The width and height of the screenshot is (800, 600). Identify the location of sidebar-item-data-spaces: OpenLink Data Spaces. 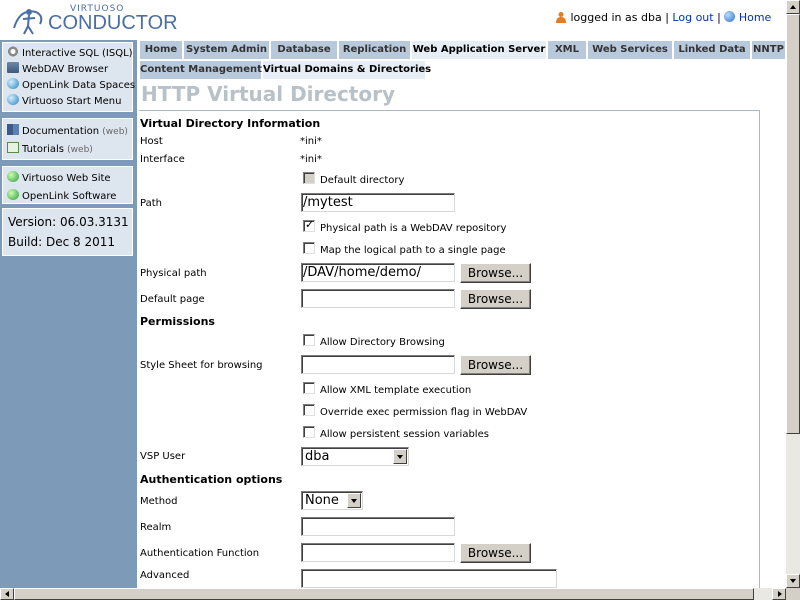
(71, 85).